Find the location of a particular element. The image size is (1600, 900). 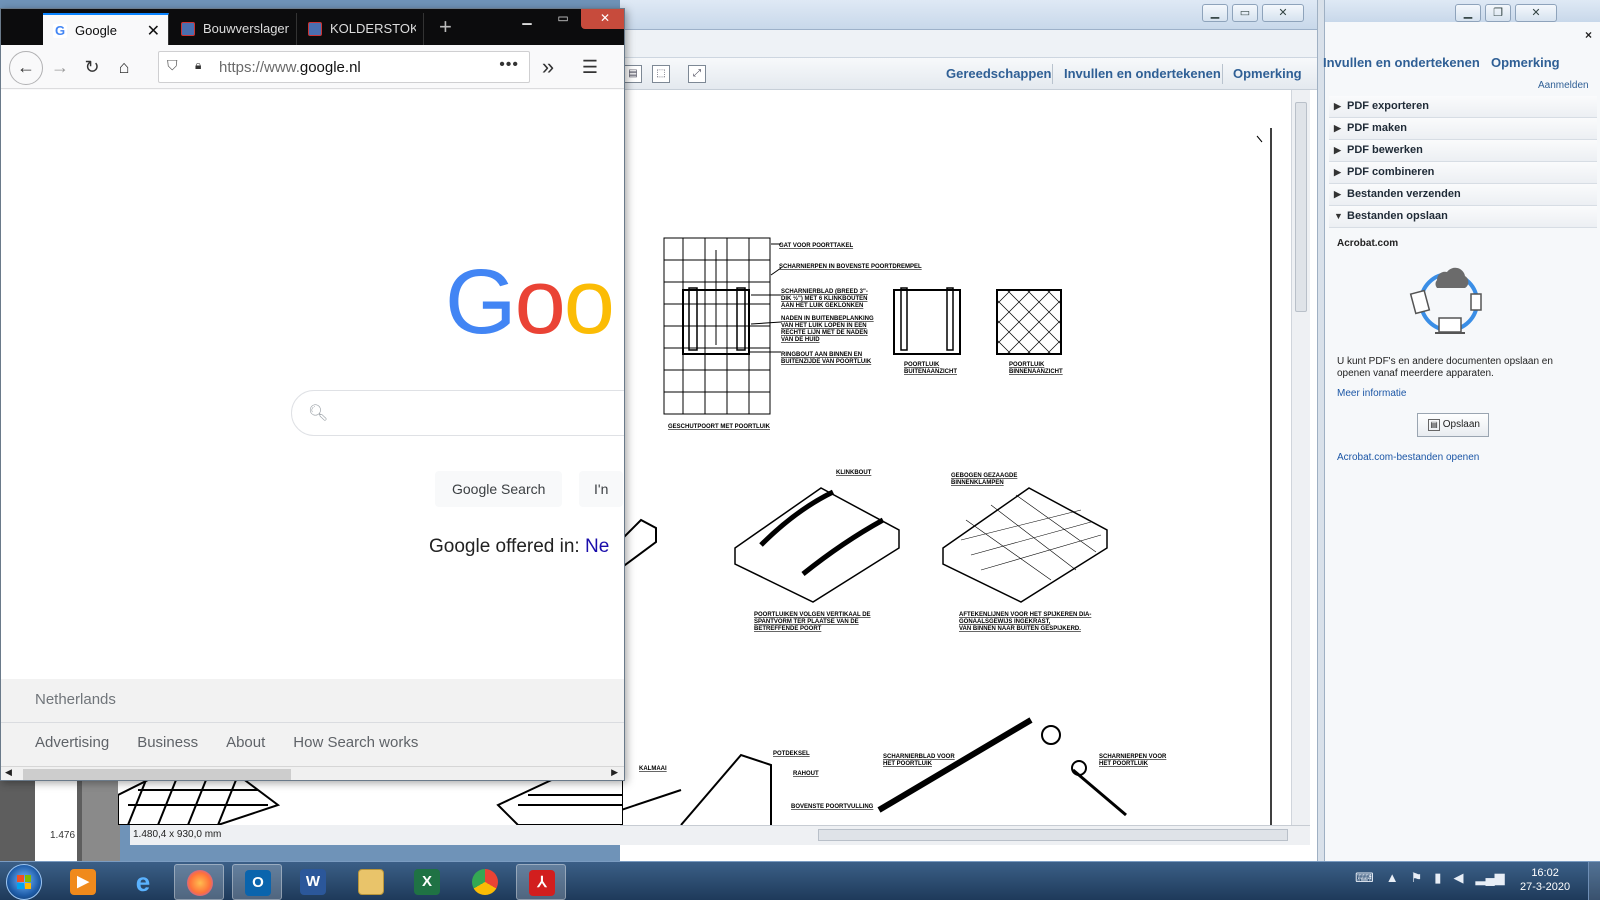

close-tab-icon: ✕ is located at coordinates (153, 31).